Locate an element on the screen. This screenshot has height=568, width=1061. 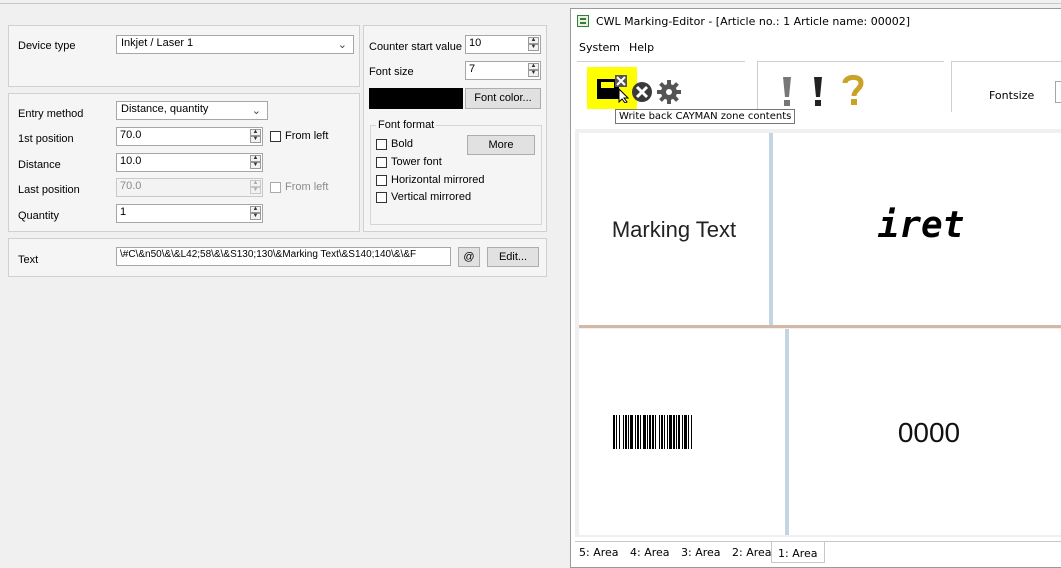
save-icon is located at coordinates (613, 89).